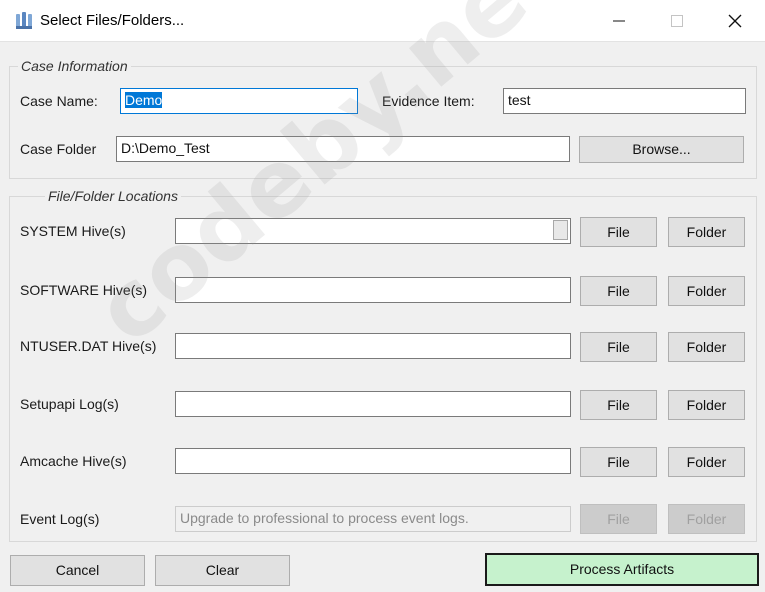 This screenshot has width=765, height=592. I want to click on setupapi-log-folder-button: Folder, so click(706, 405).